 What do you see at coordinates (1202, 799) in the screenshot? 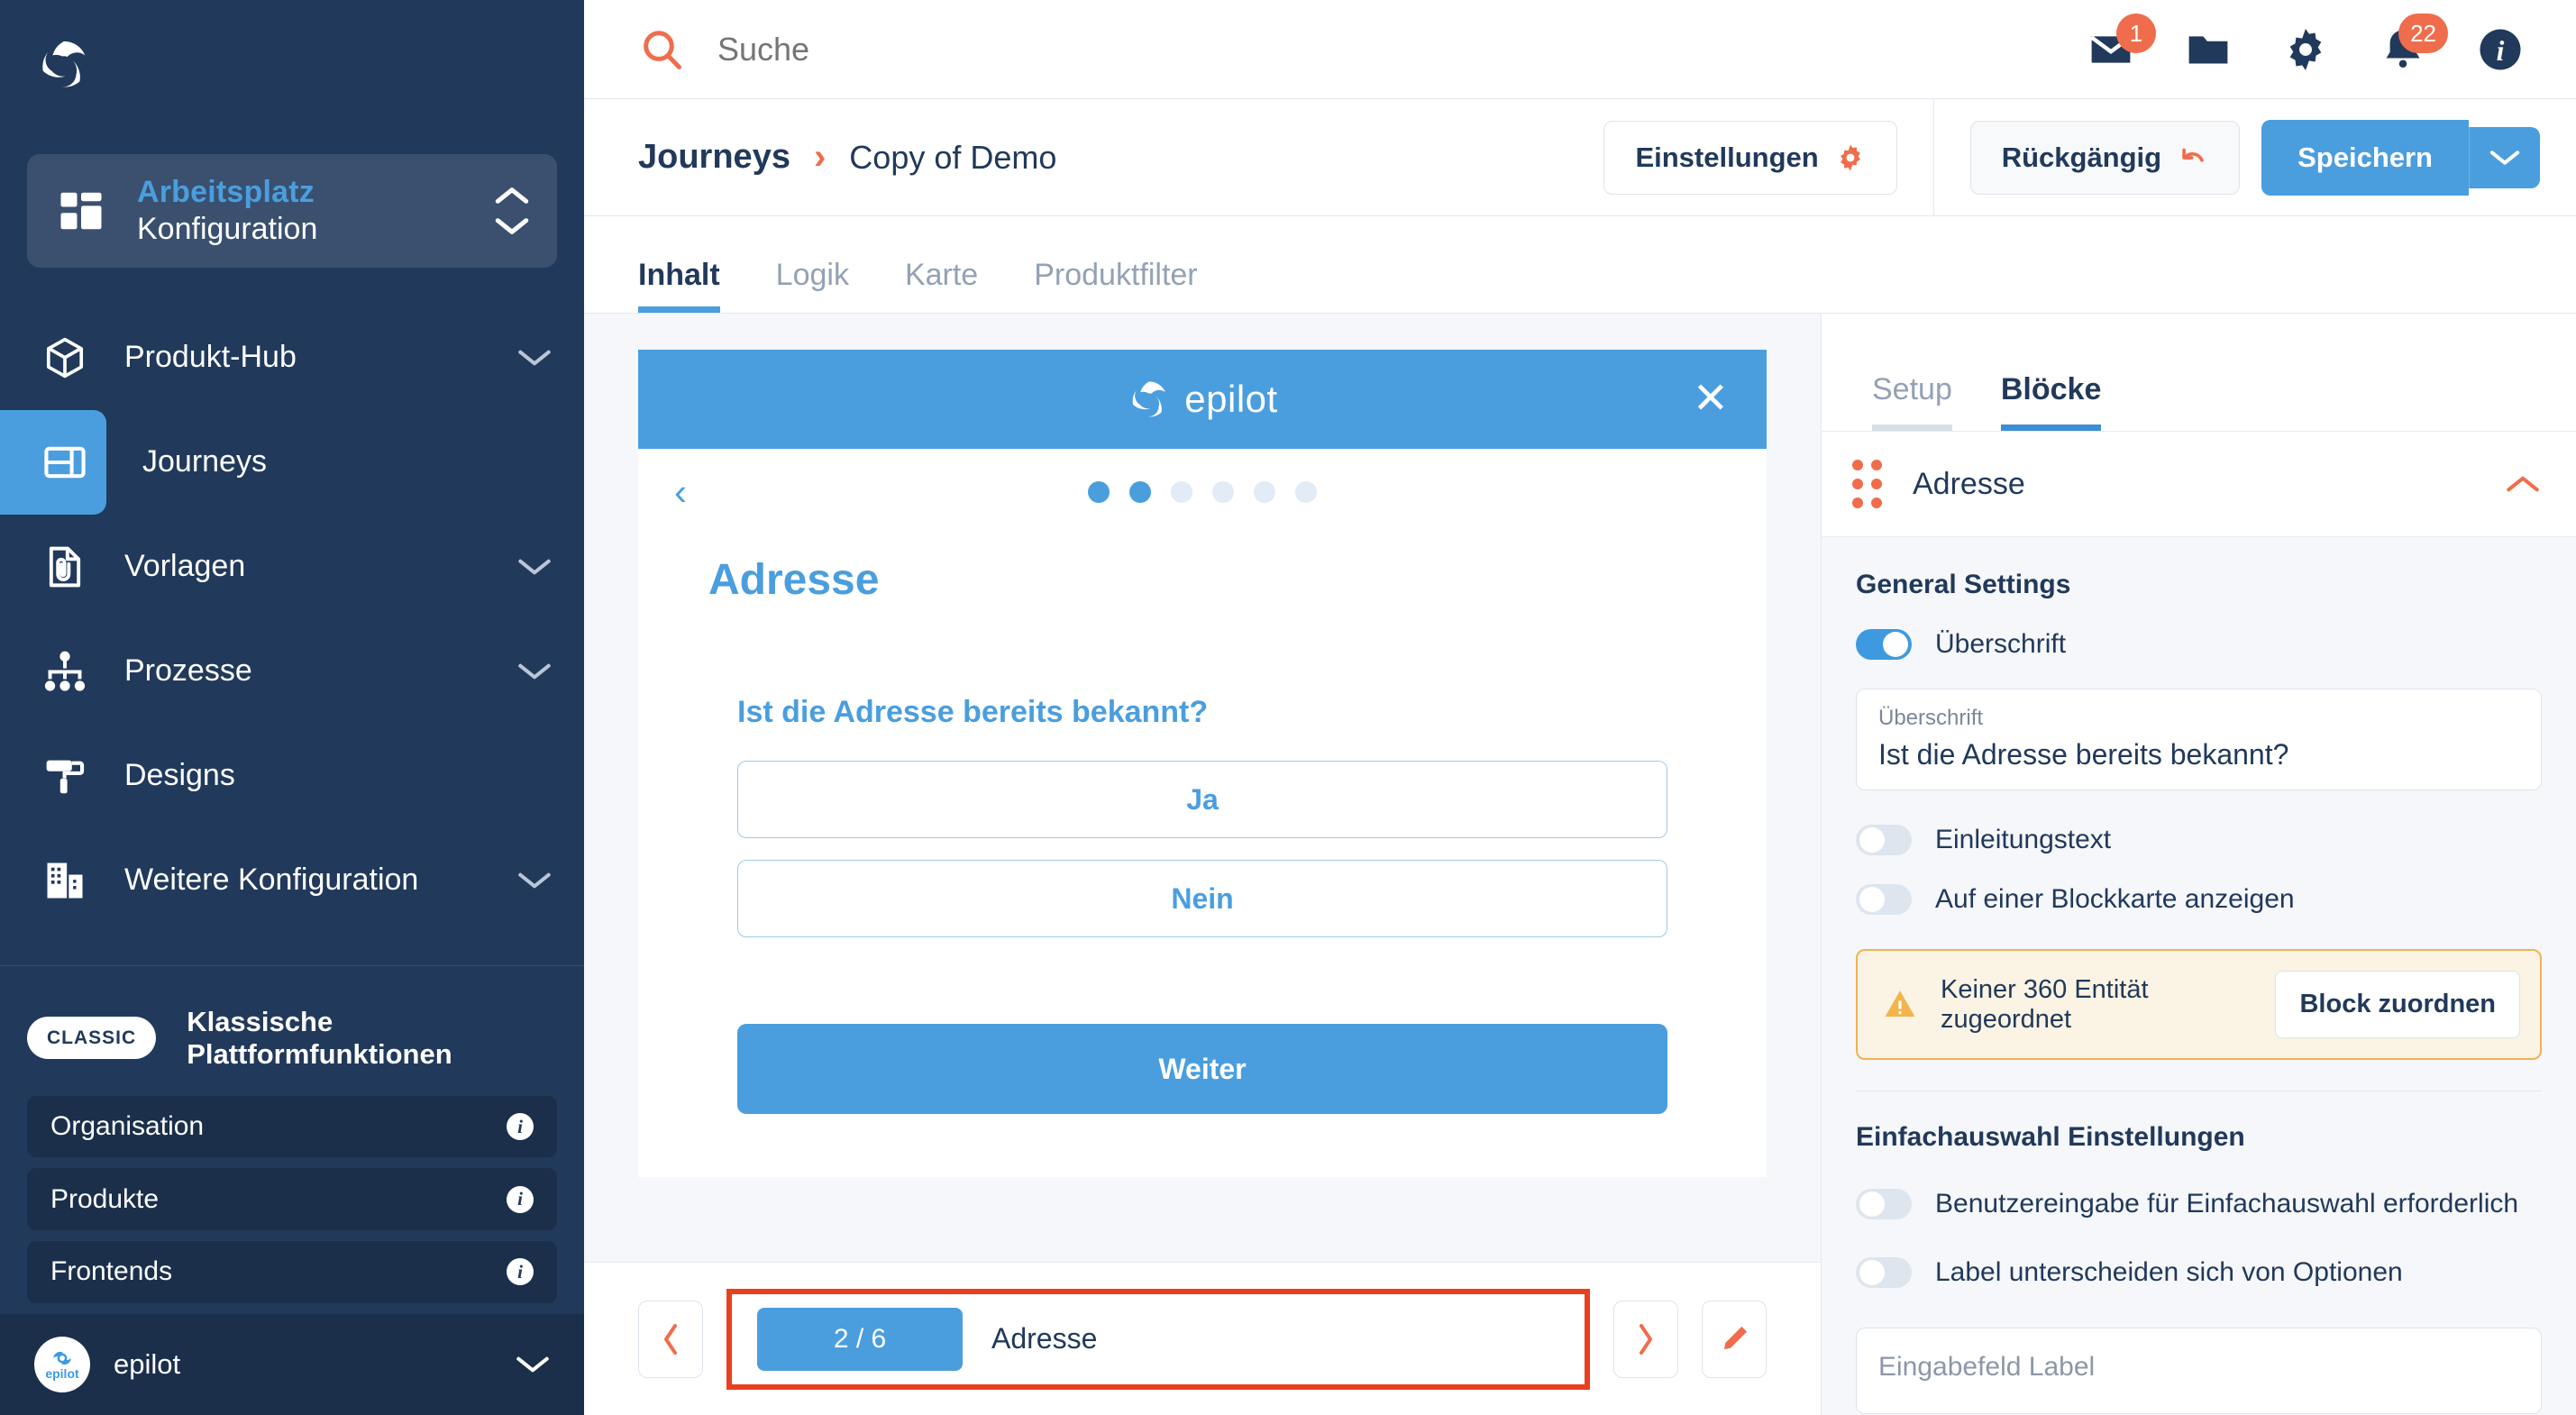
I see `preview-option-ja: Ja` at bounding box center [1202, 799].